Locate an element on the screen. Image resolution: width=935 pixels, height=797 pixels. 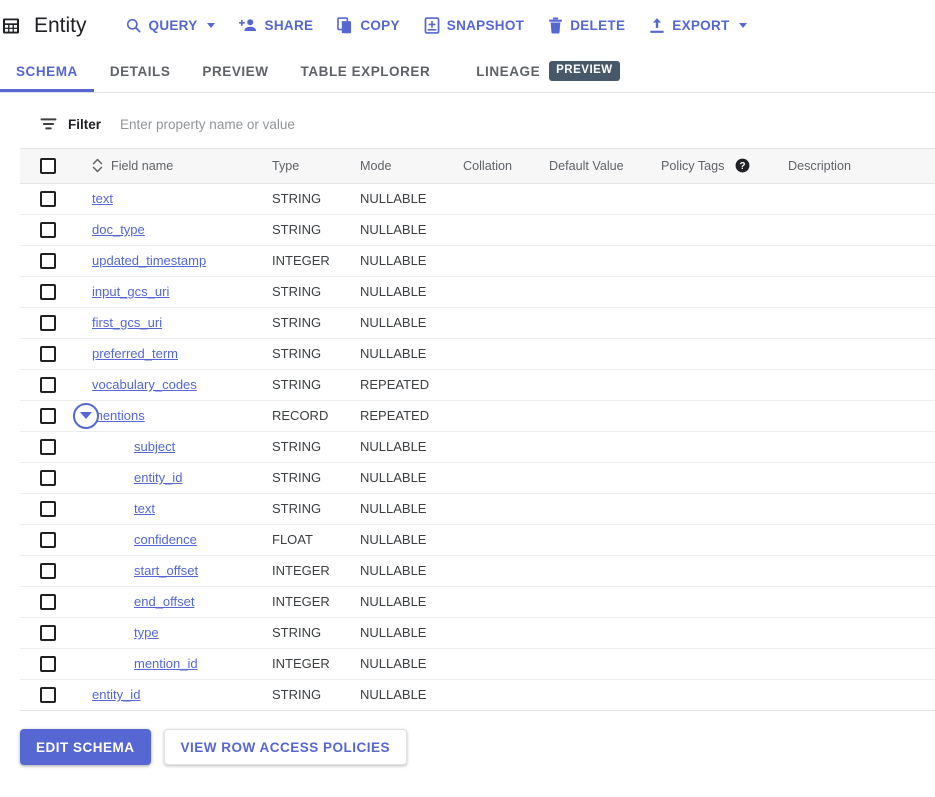
field-name-header: Field name is located at coordinates (182, 166).